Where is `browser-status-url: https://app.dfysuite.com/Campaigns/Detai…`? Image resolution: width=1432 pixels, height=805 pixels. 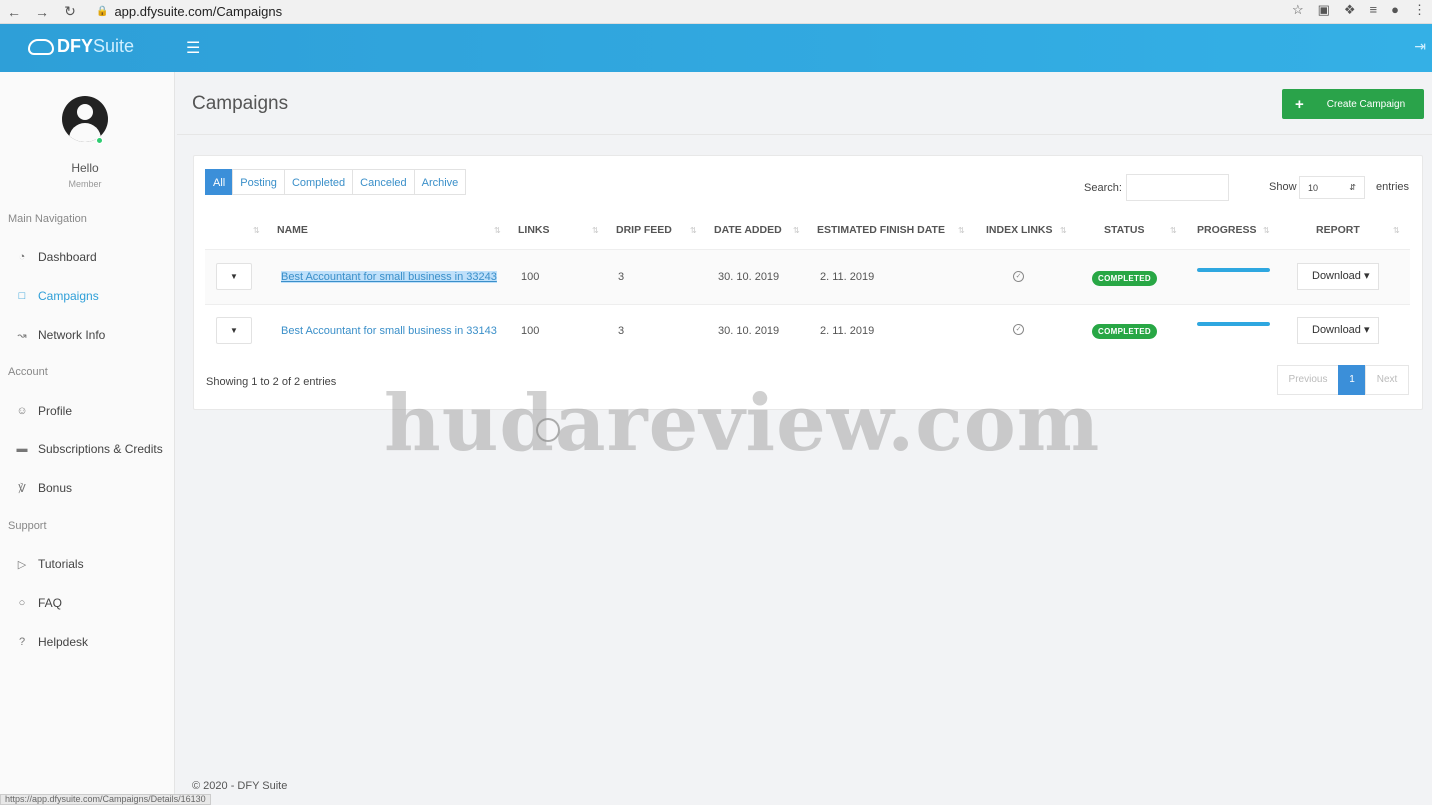 browser-status-url: https://app.dfysuite.com/Campaigns/Detai… is located at coordinates (105, 799).